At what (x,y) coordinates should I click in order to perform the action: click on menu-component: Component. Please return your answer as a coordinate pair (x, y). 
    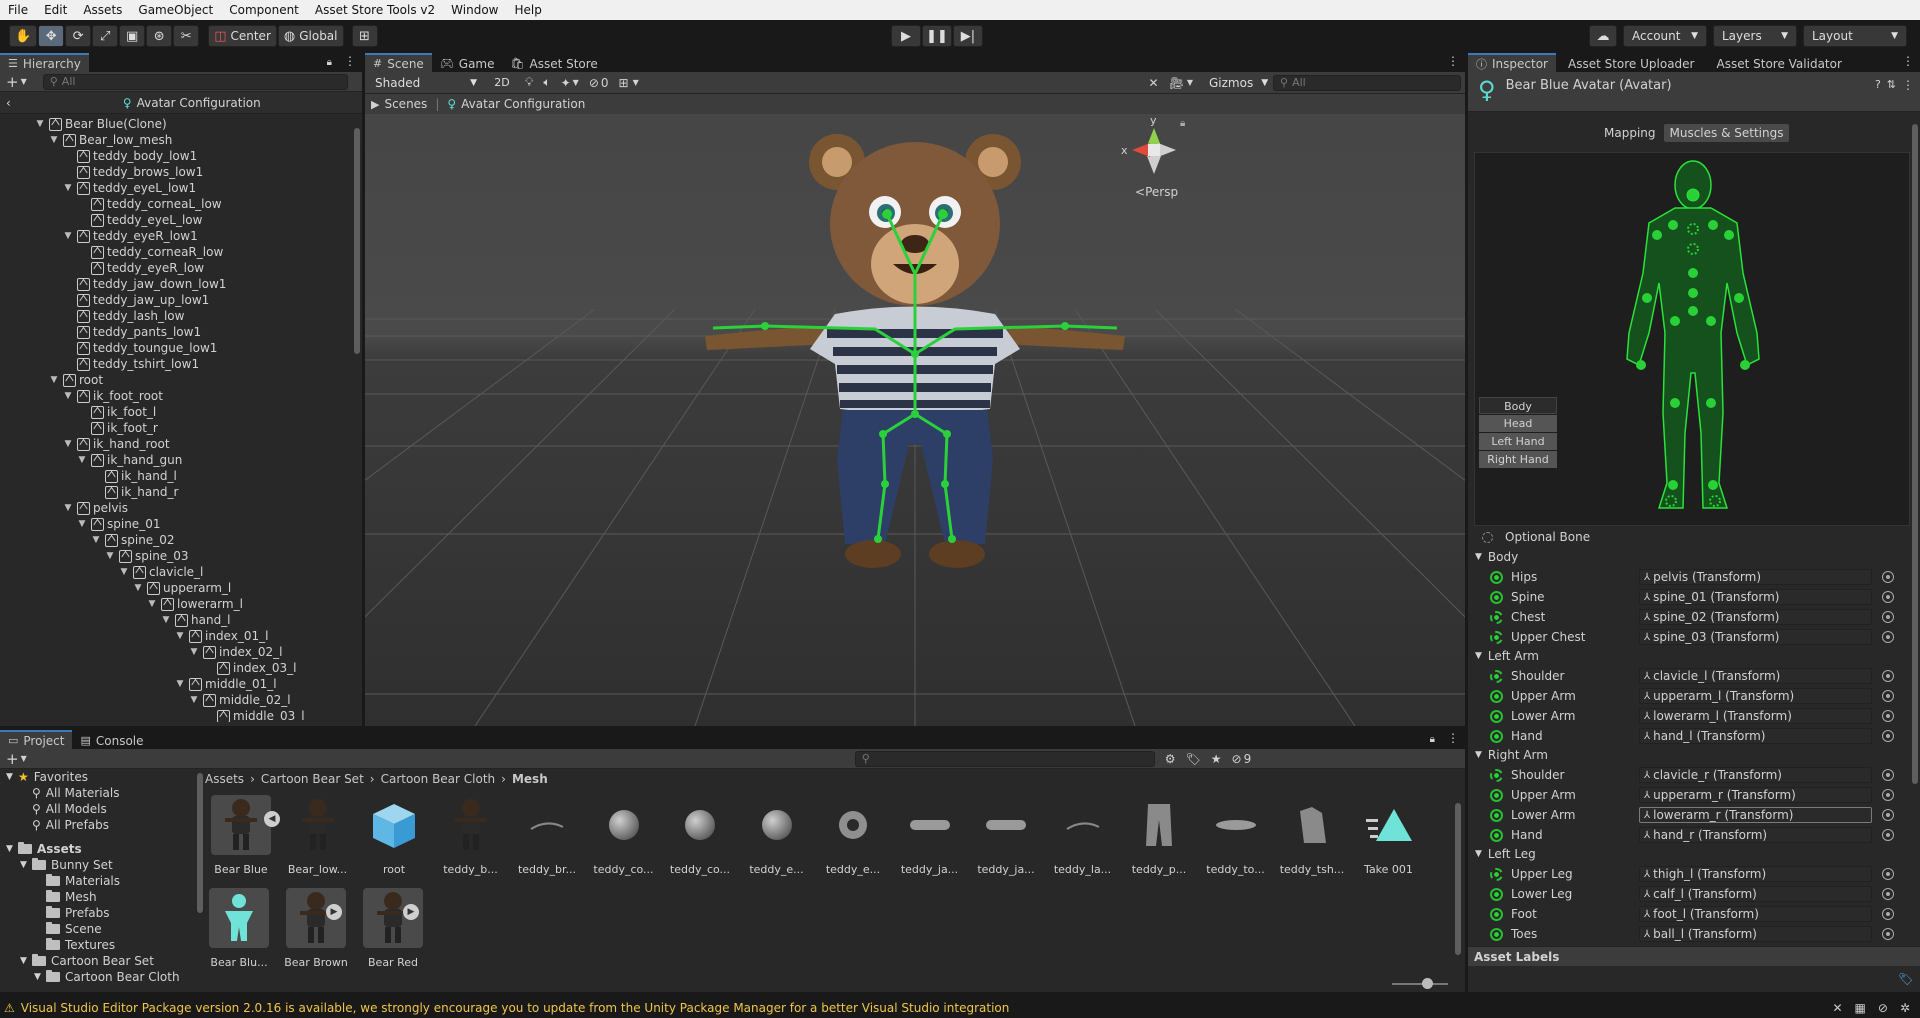
    Looking at the image, I should click on (264, 10).